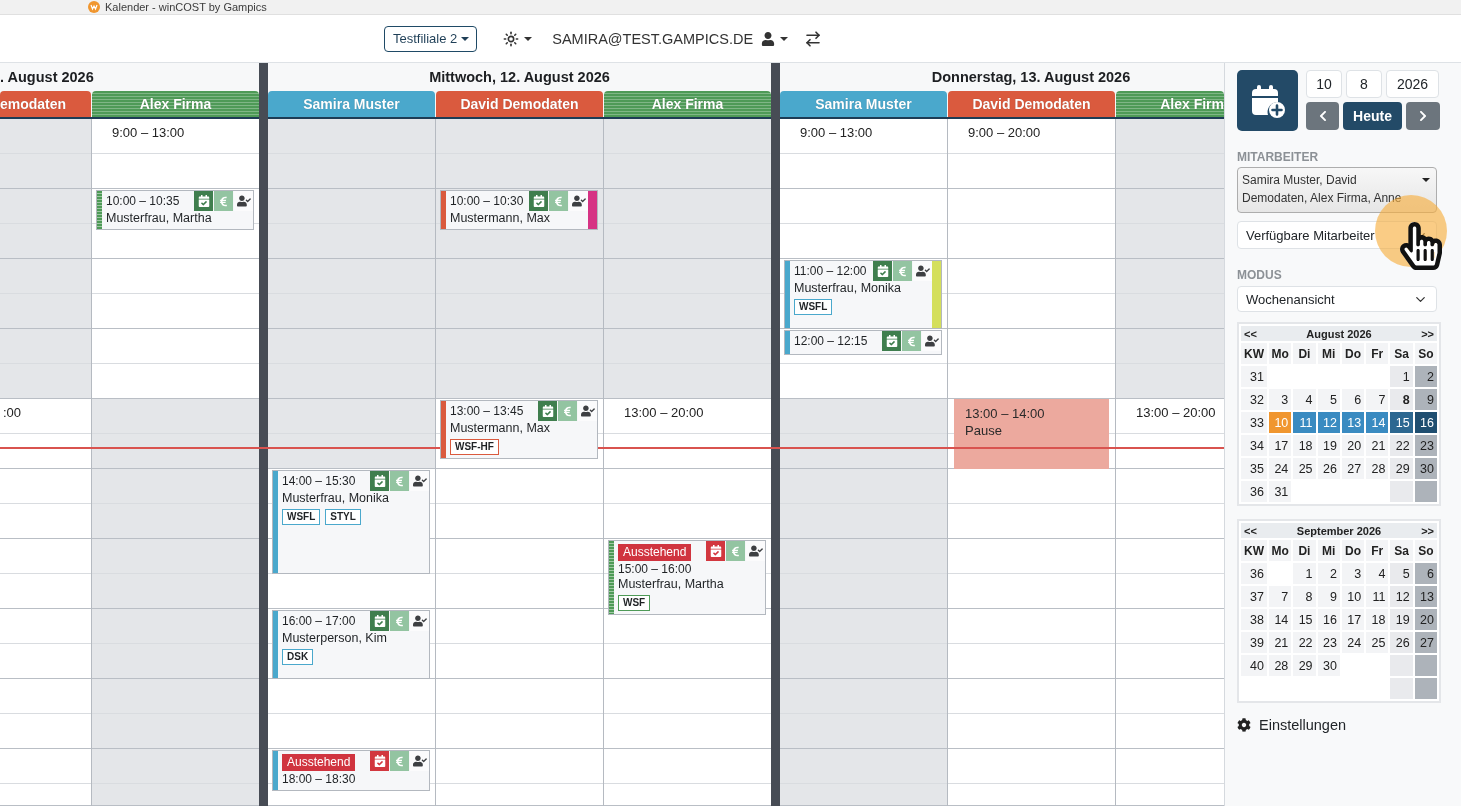 This screenshot has height=806, width=1461. Describe the element at coordinates (1364, 84) in the screenshot. I see `month-field: 8` at that location.